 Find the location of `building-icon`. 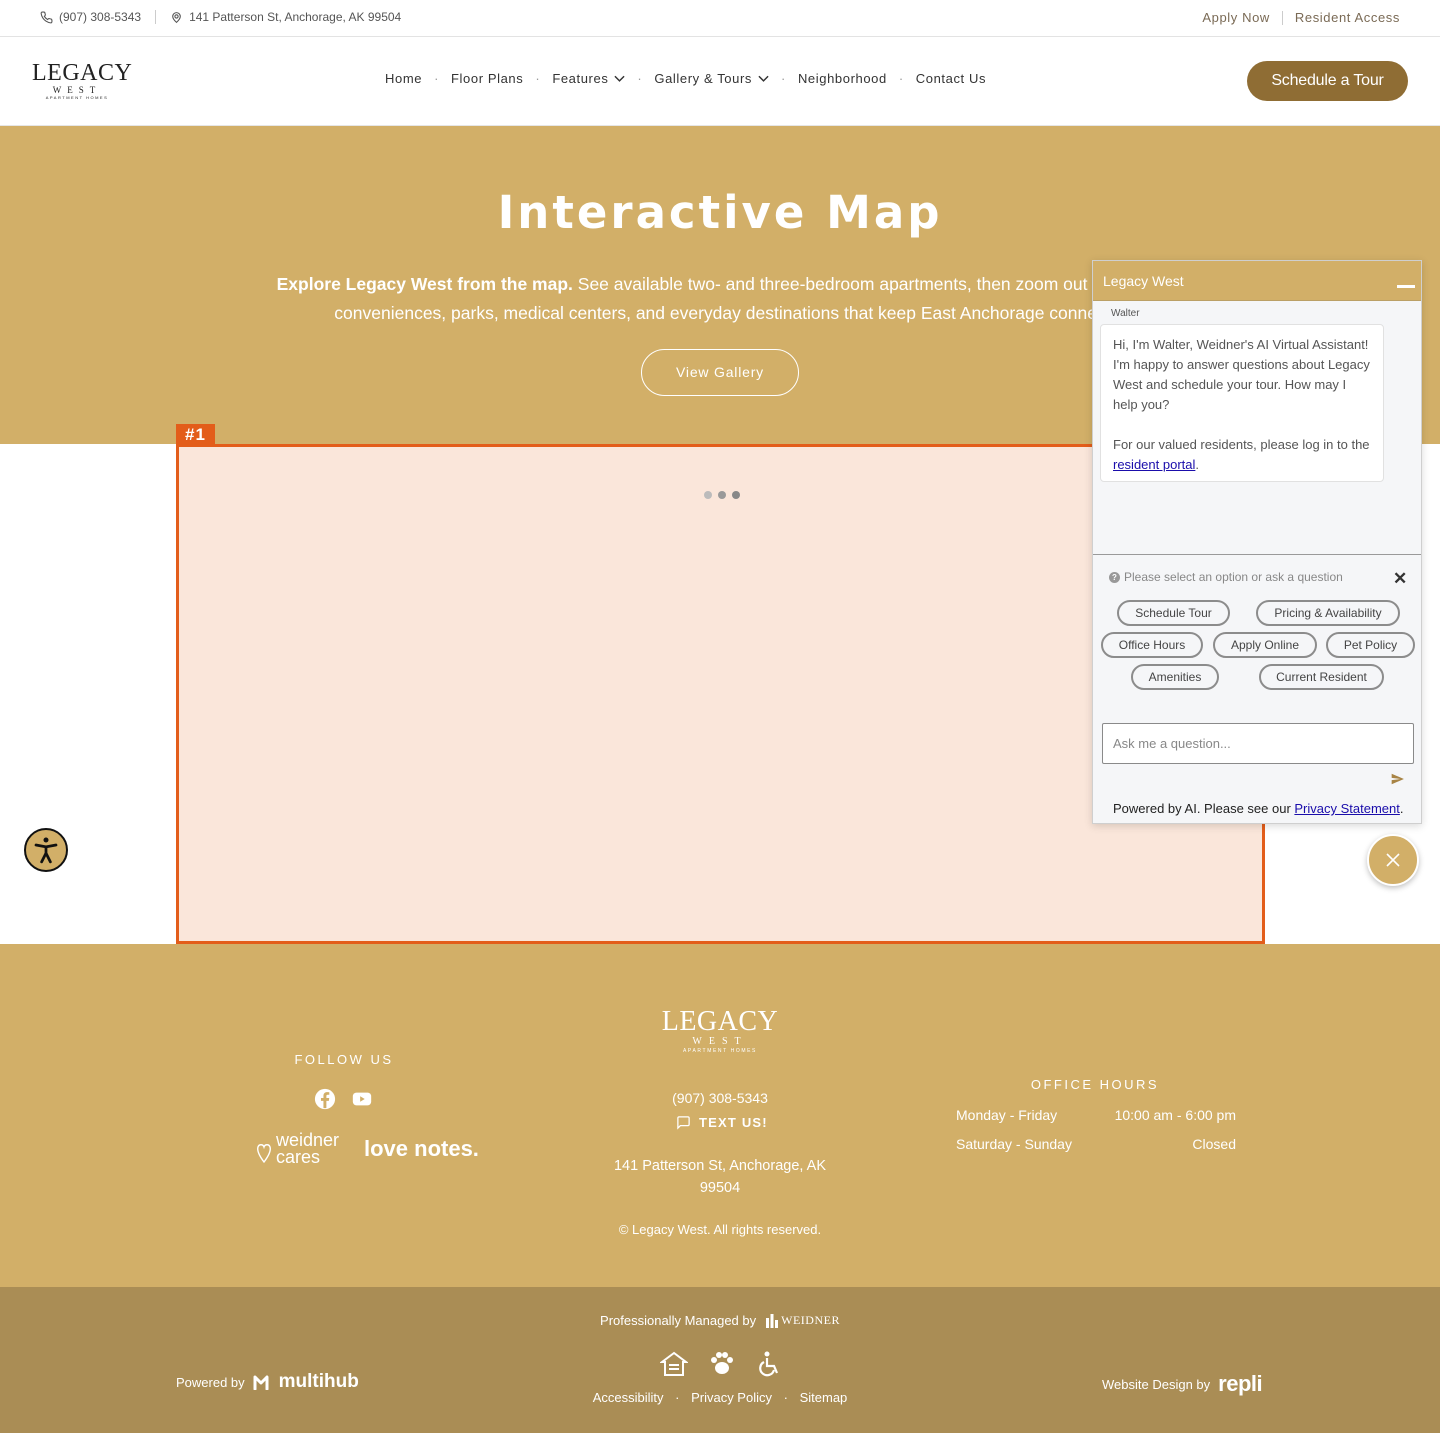

building-icon is located at coordinates (772, 1320).